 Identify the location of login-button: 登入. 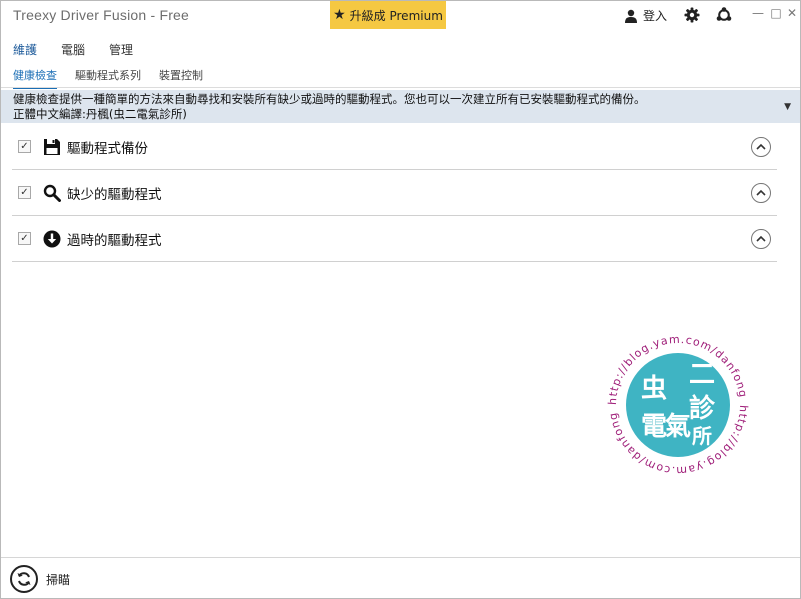
(645, 15).